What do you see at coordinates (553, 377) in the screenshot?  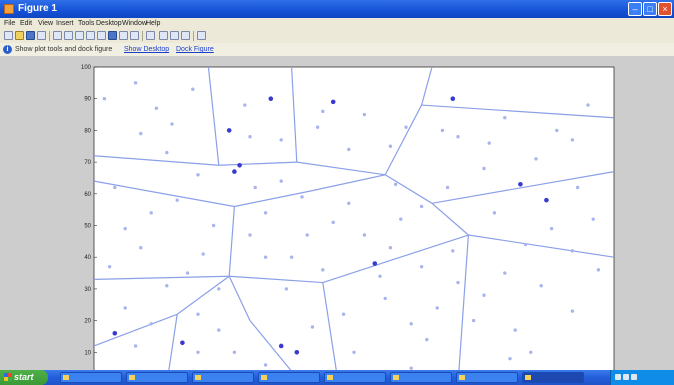 I see `taskbar-item-active` at bounding box center [553, 377].